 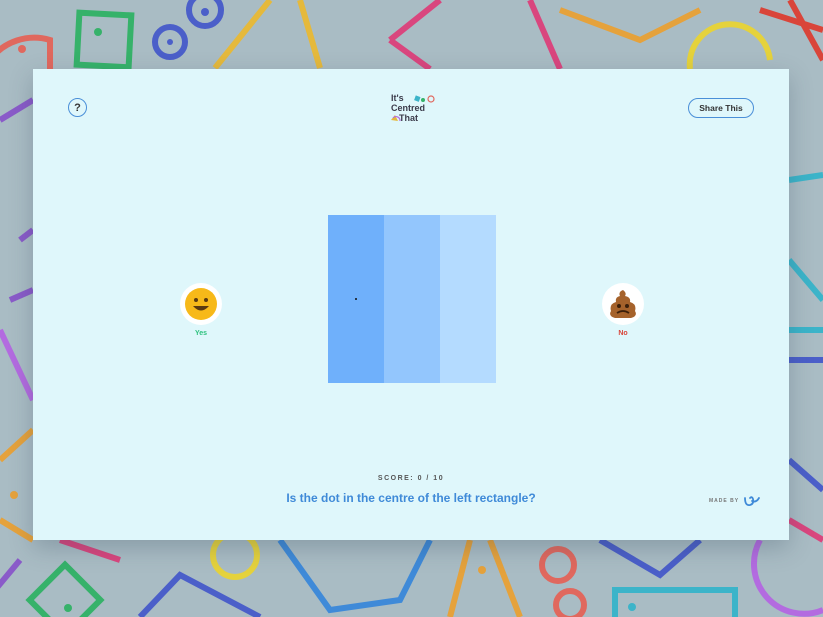 I want to click on middle-rectangle, so click(x=412, y=299).